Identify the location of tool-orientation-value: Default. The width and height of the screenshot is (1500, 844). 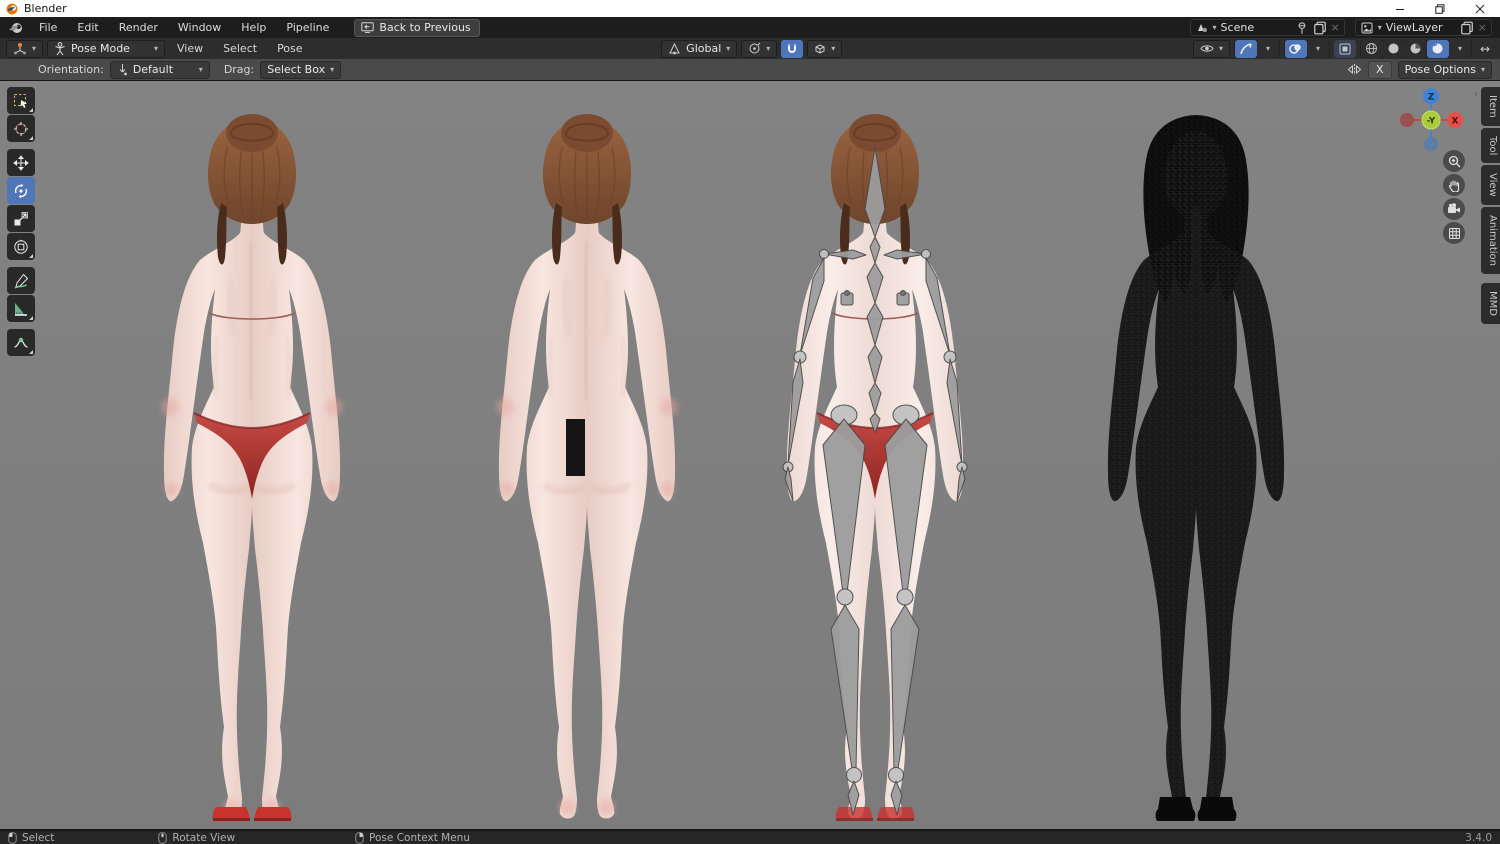
(153, 69).